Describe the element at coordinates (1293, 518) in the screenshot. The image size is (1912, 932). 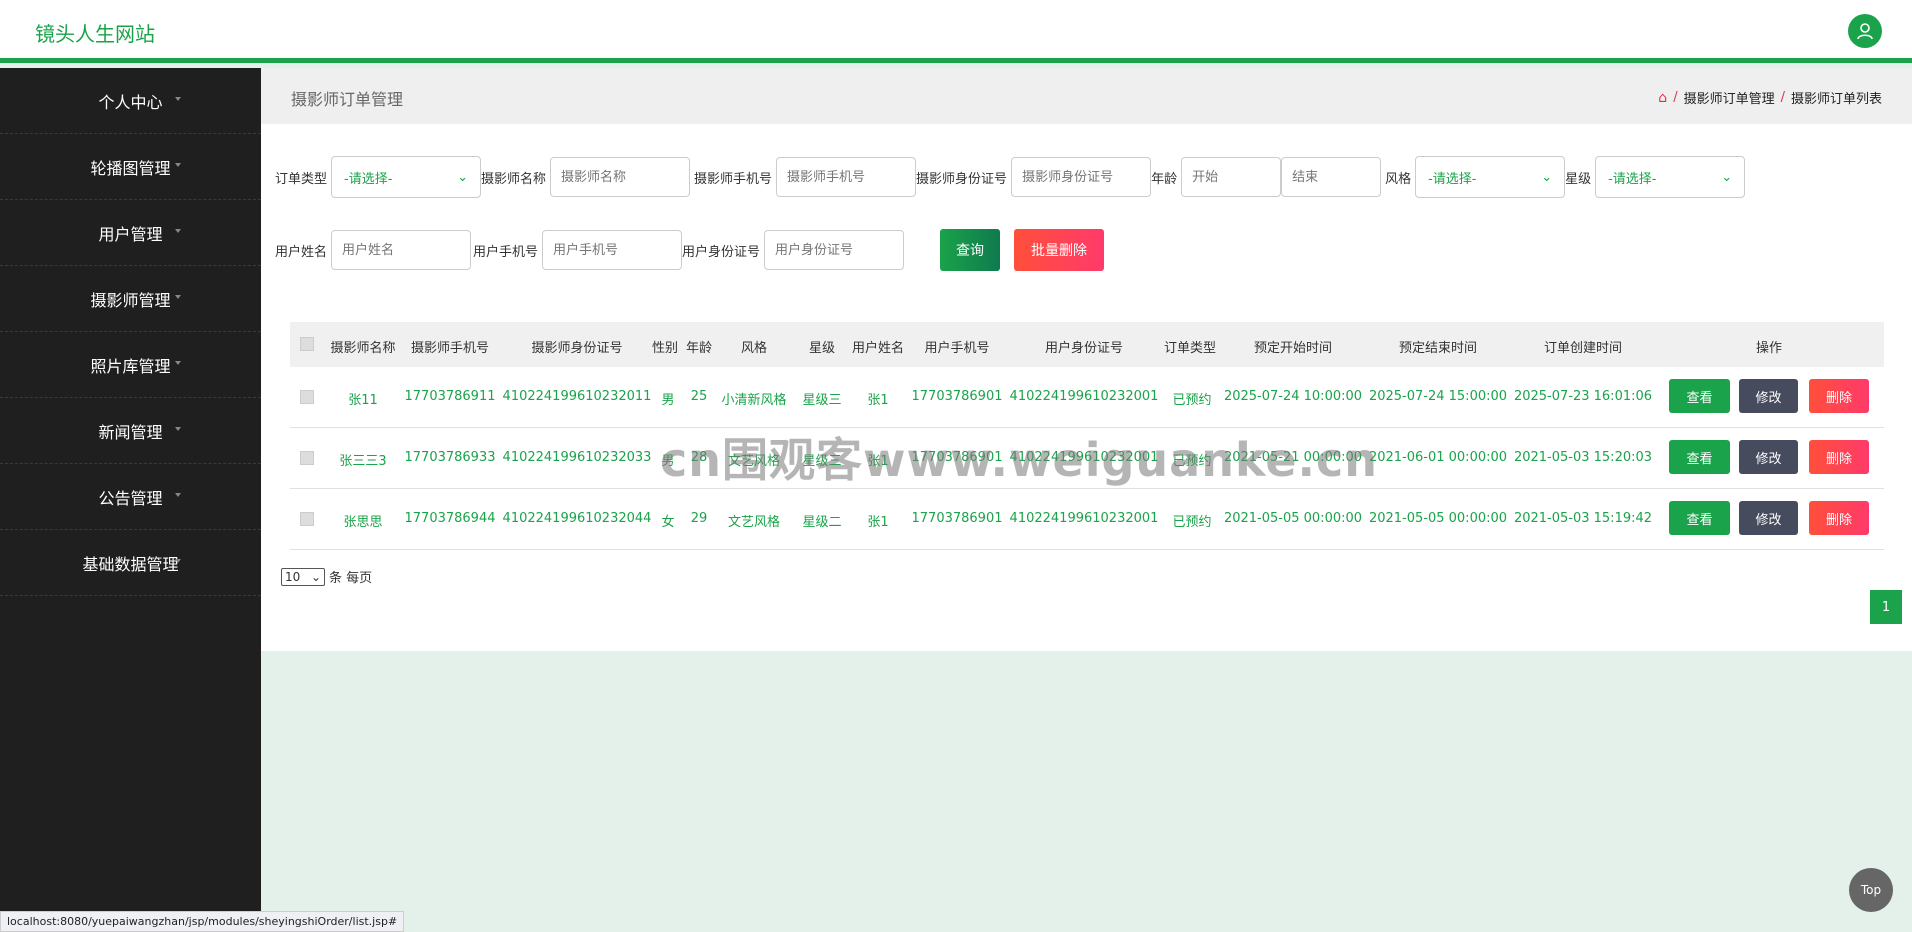
I see `table-cell: 2021-05-05 00:00:00` at that location.